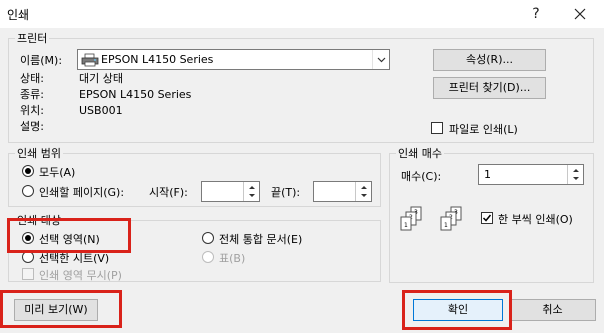 The image size is (604, 333). Describe the element at coordinates (232, 258) in the screenshot. I see `print-what-table-label: 표(B)` at that location.